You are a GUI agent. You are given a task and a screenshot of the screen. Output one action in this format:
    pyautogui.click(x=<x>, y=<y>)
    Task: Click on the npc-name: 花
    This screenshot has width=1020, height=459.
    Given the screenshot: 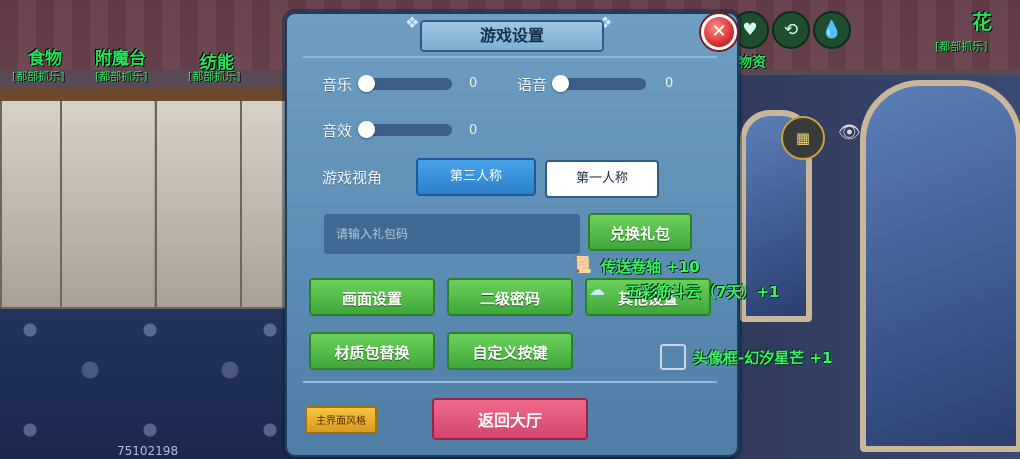 What is the action you would take?
    pyautogui.click(x=982, y=22)
    